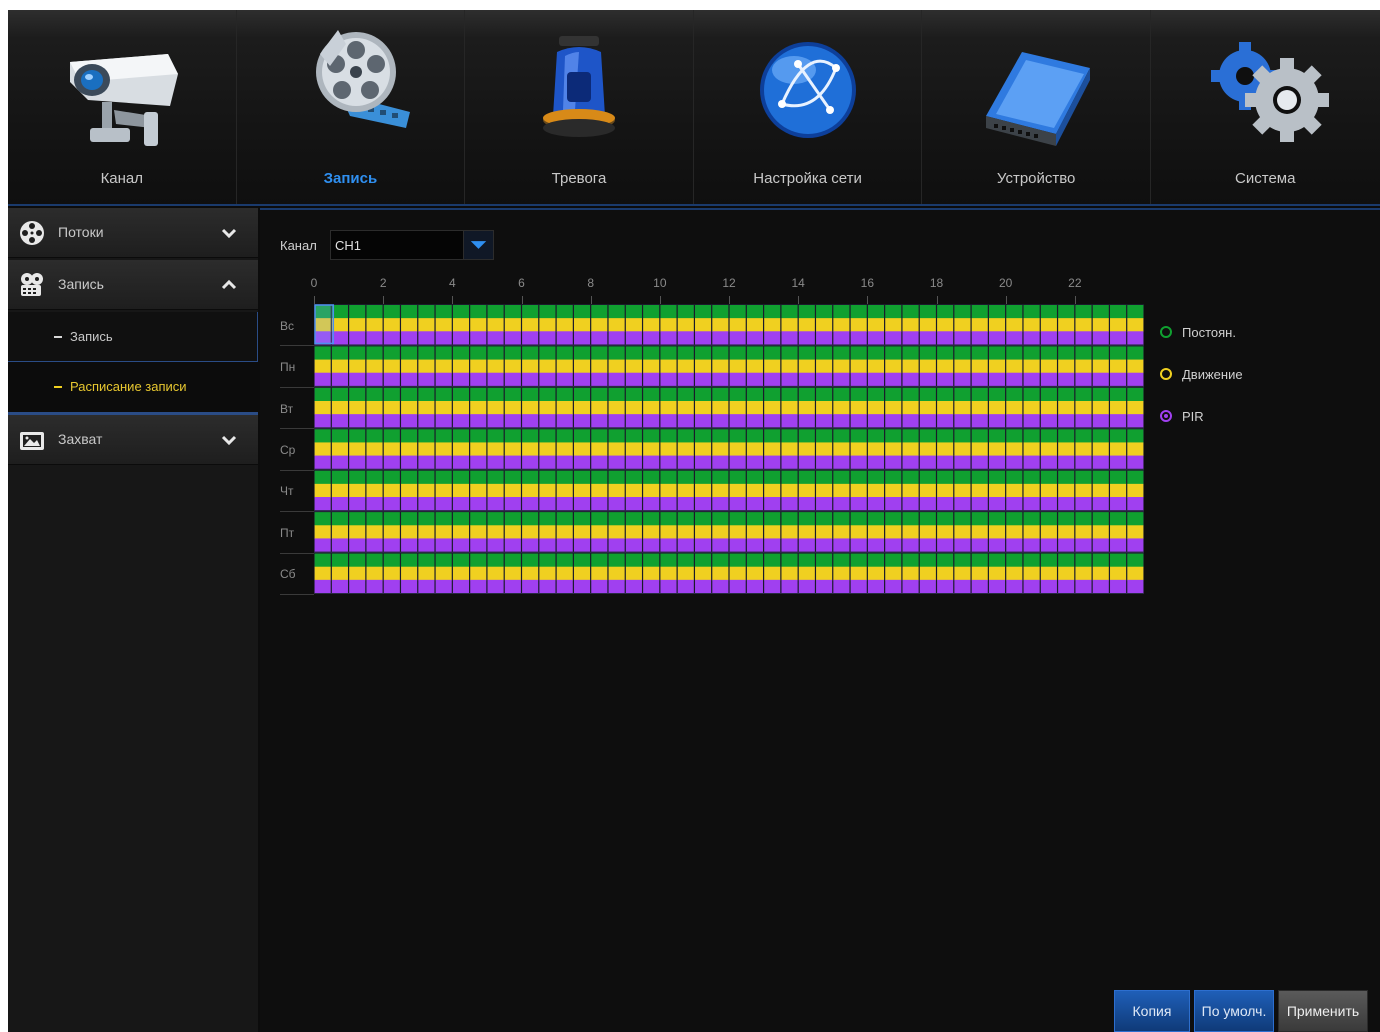 This screenshot has width=1380, height=1032. I want to click on default-button: По умолч., so click(1234, 1011).